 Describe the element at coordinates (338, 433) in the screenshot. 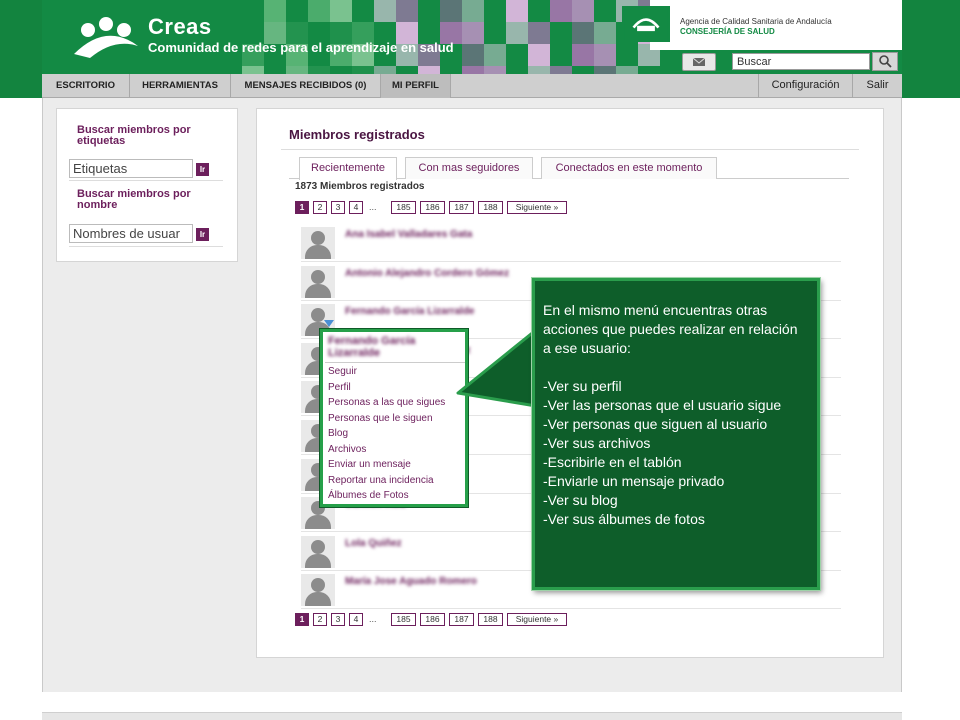

I see `menu-item: Blog` at that location.